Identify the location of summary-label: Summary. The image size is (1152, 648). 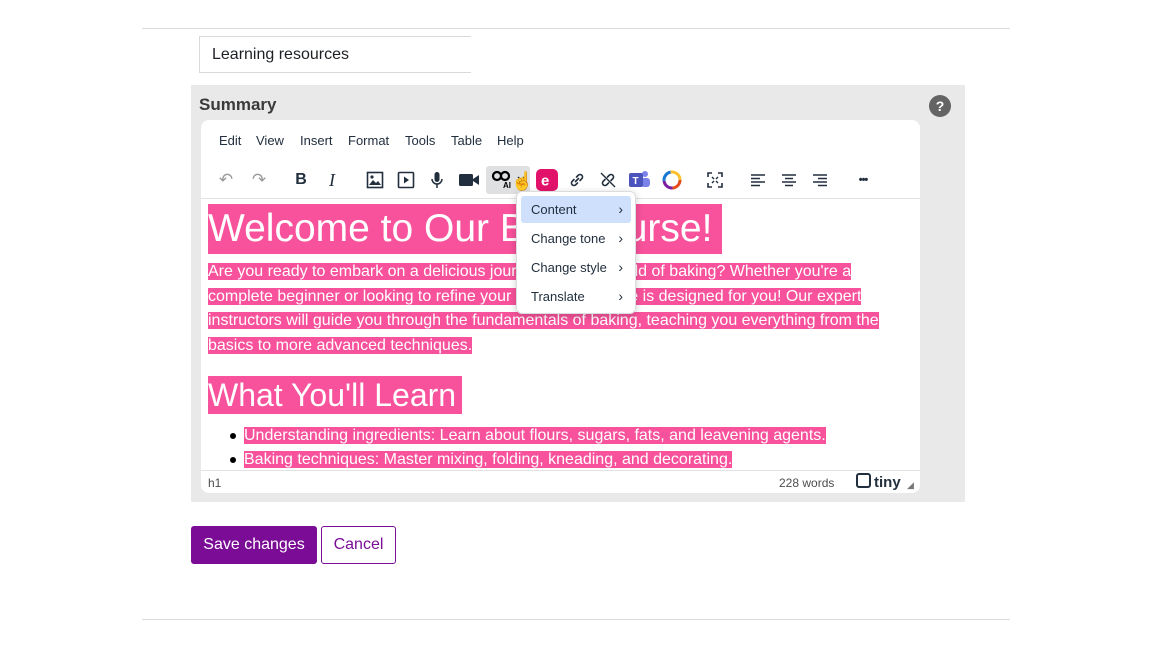
(238, 104).